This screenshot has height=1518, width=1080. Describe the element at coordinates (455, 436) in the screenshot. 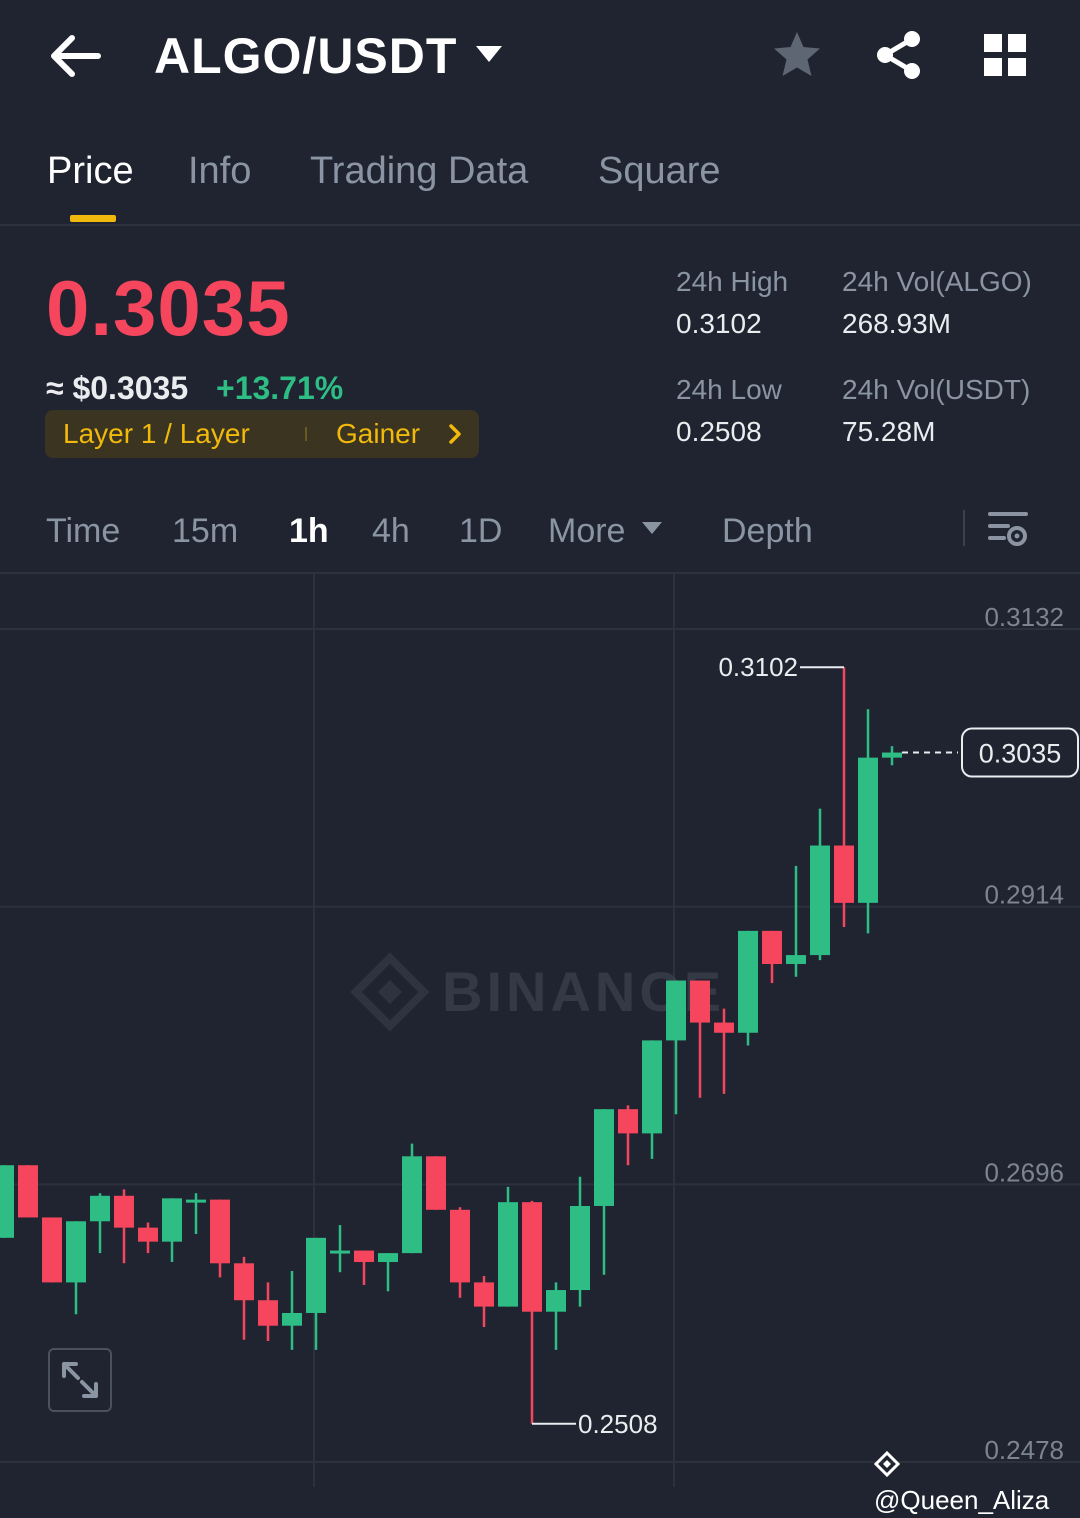

I see `chevron-right-icon` at that location.